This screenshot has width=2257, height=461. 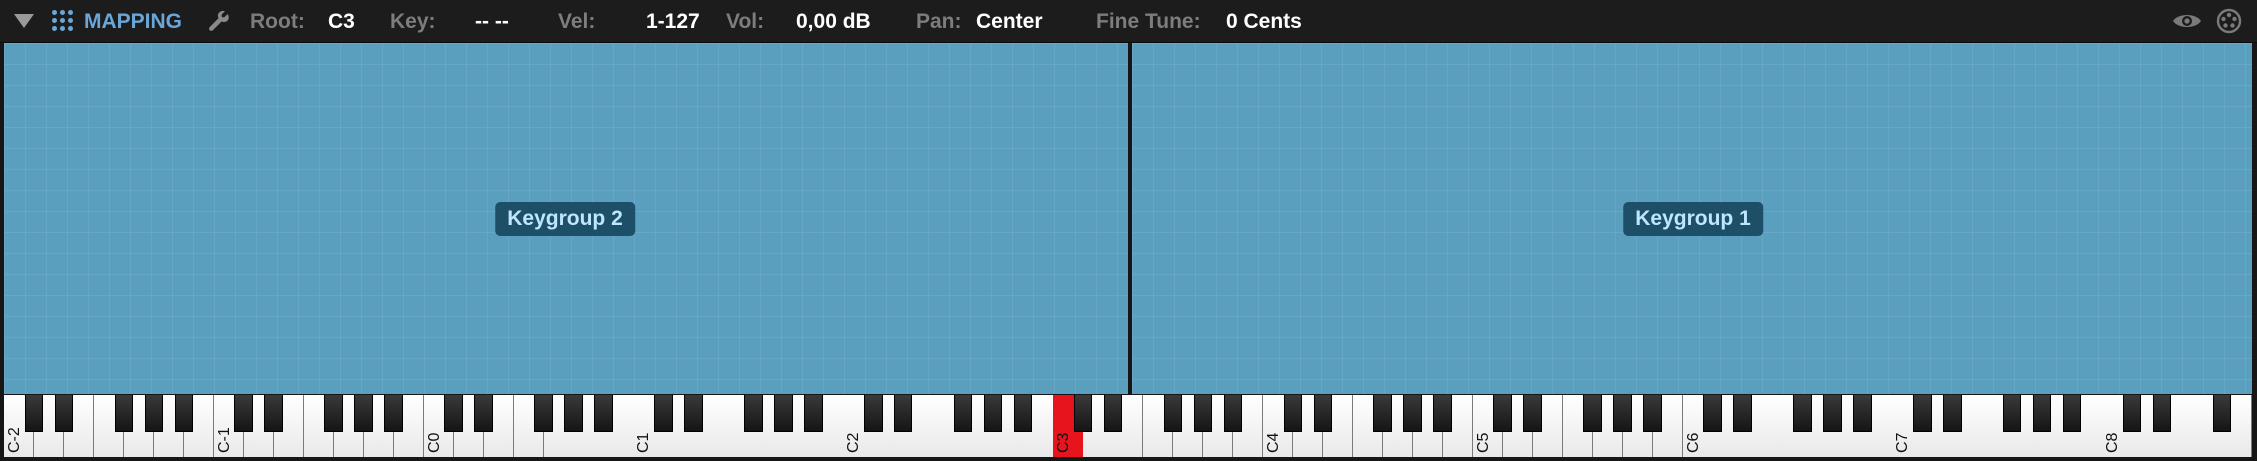 I want to click on keygroup-label: Keygroup 1, so click(x=1693, y=219).